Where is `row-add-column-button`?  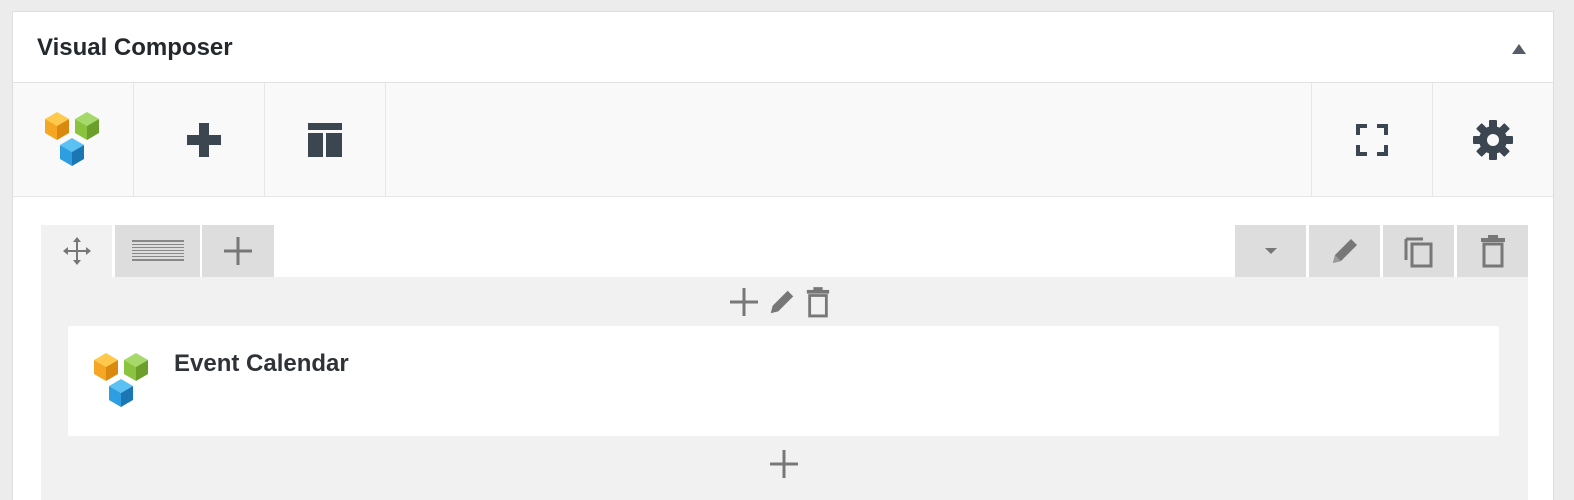 row-add-column-button is located at coordinates (238, 251).